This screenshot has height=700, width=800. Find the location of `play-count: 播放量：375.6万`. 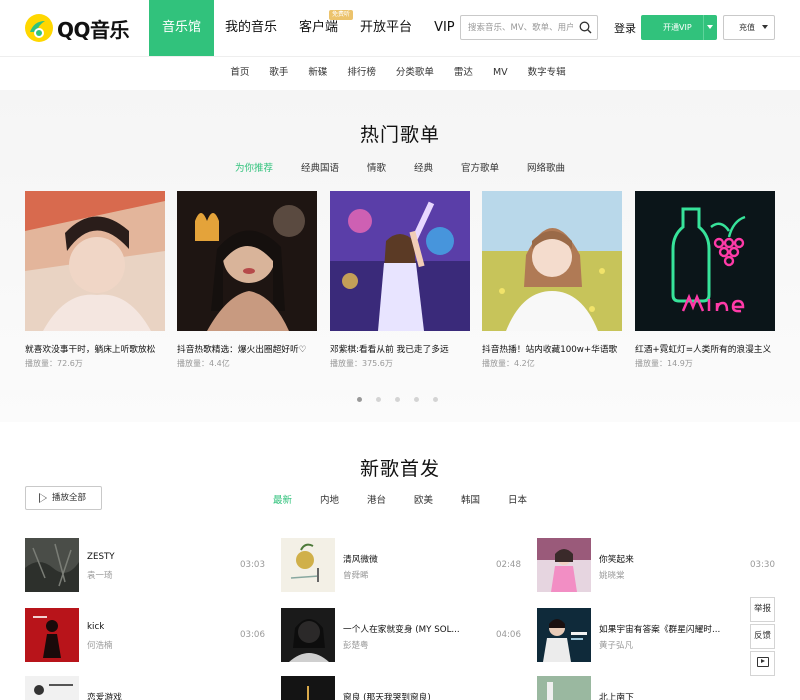

play-count: 播放量：375.6万 is located at coordinates (361, 363).